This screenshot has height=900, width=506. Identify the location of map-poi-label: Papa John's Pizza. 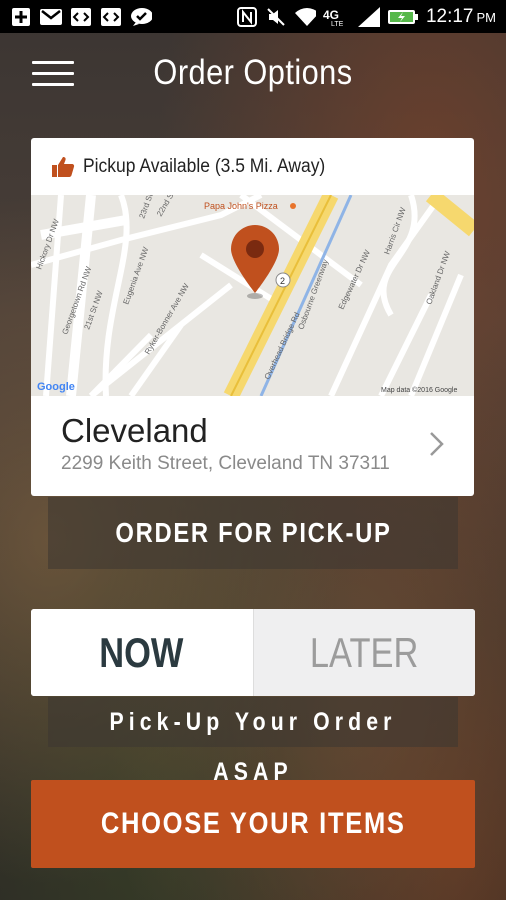
(241, 206).